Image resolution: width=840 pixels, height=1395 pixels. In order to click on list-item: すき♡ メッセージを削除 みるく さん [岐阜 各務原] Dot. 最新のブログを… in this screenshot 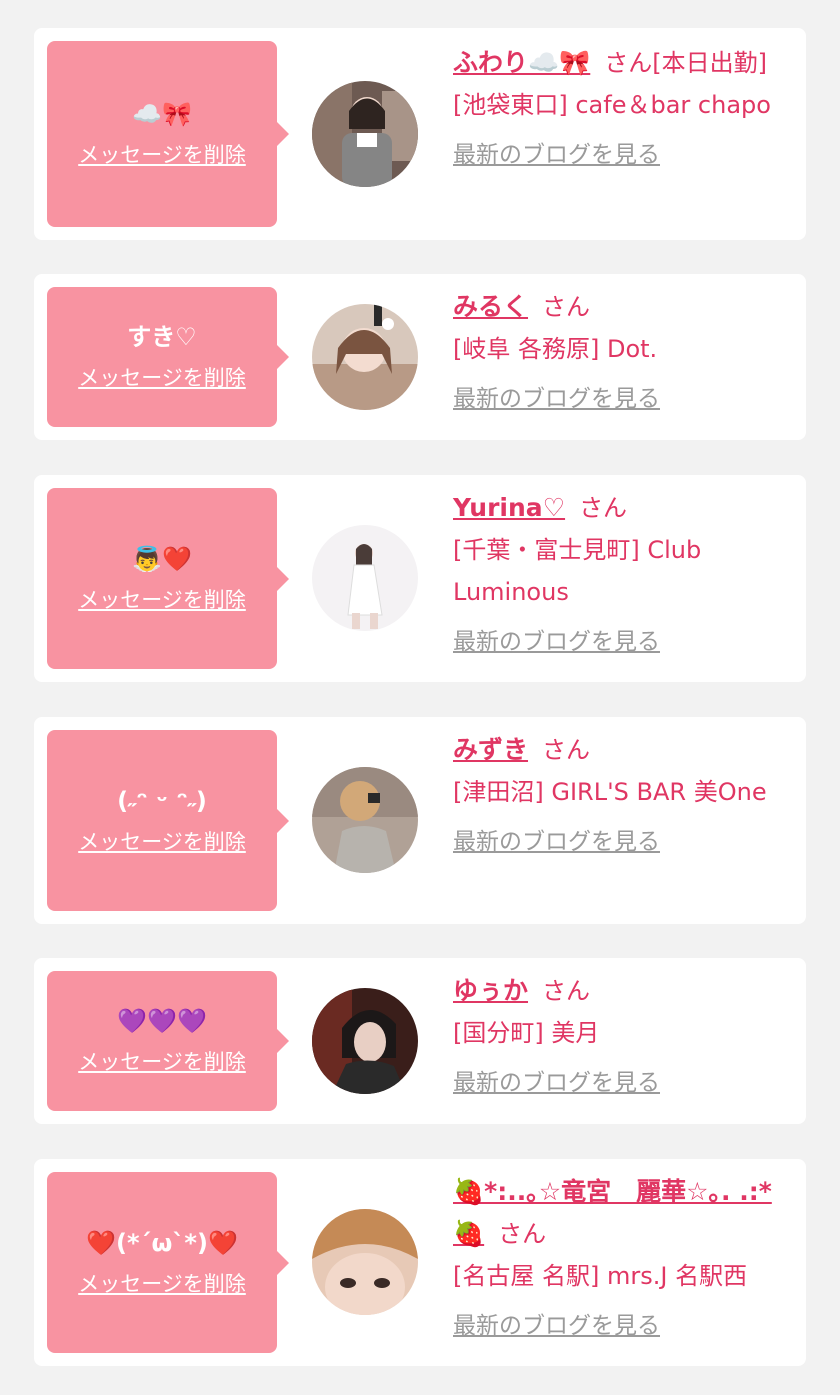, I will do `click(420, 357)`.